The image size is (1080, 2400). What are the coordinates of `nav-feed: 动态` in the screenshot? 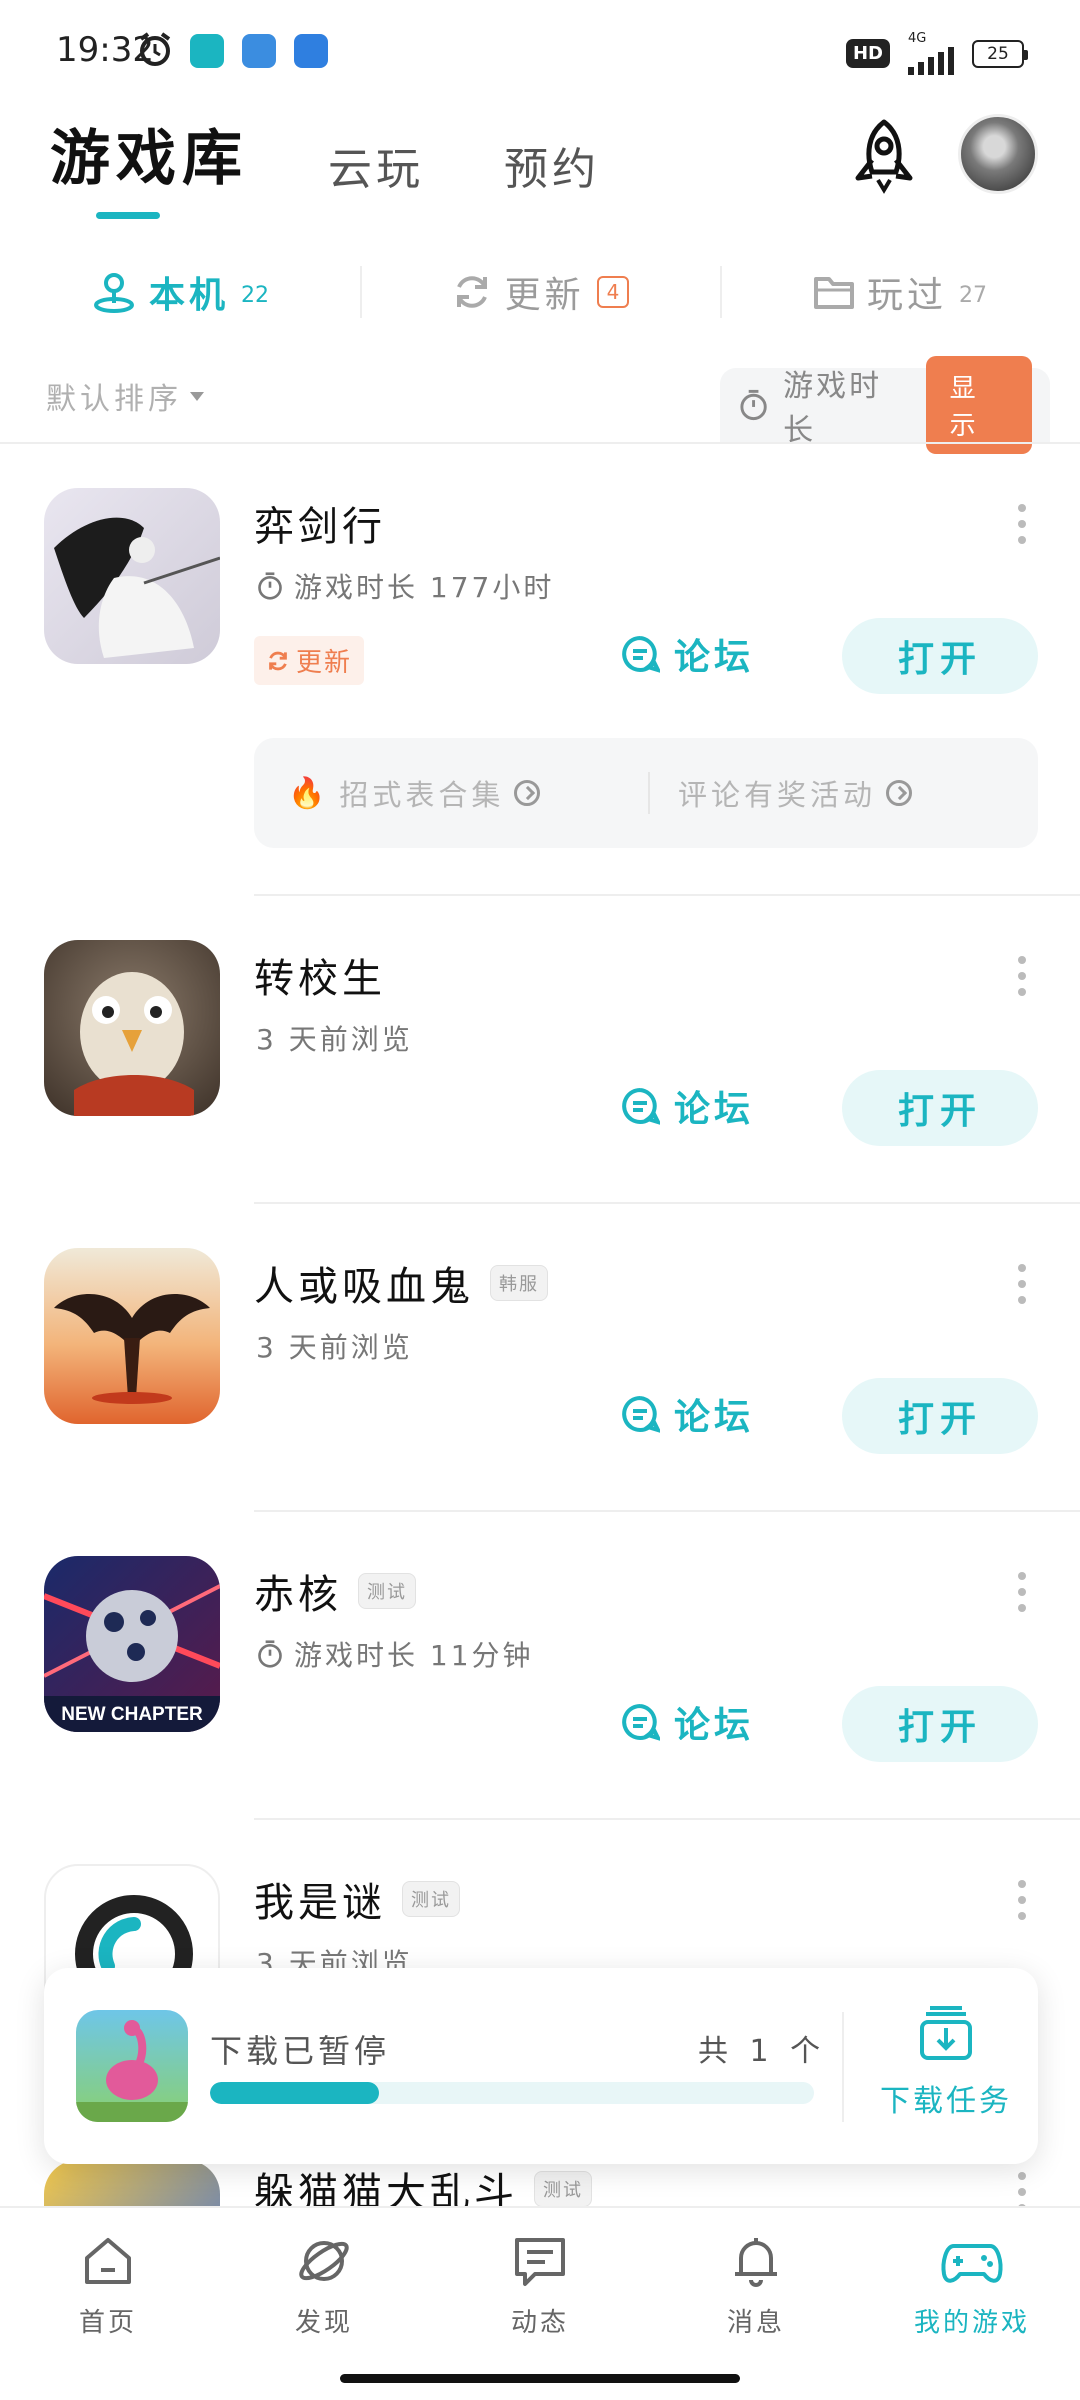 It's located at (540, 2282).